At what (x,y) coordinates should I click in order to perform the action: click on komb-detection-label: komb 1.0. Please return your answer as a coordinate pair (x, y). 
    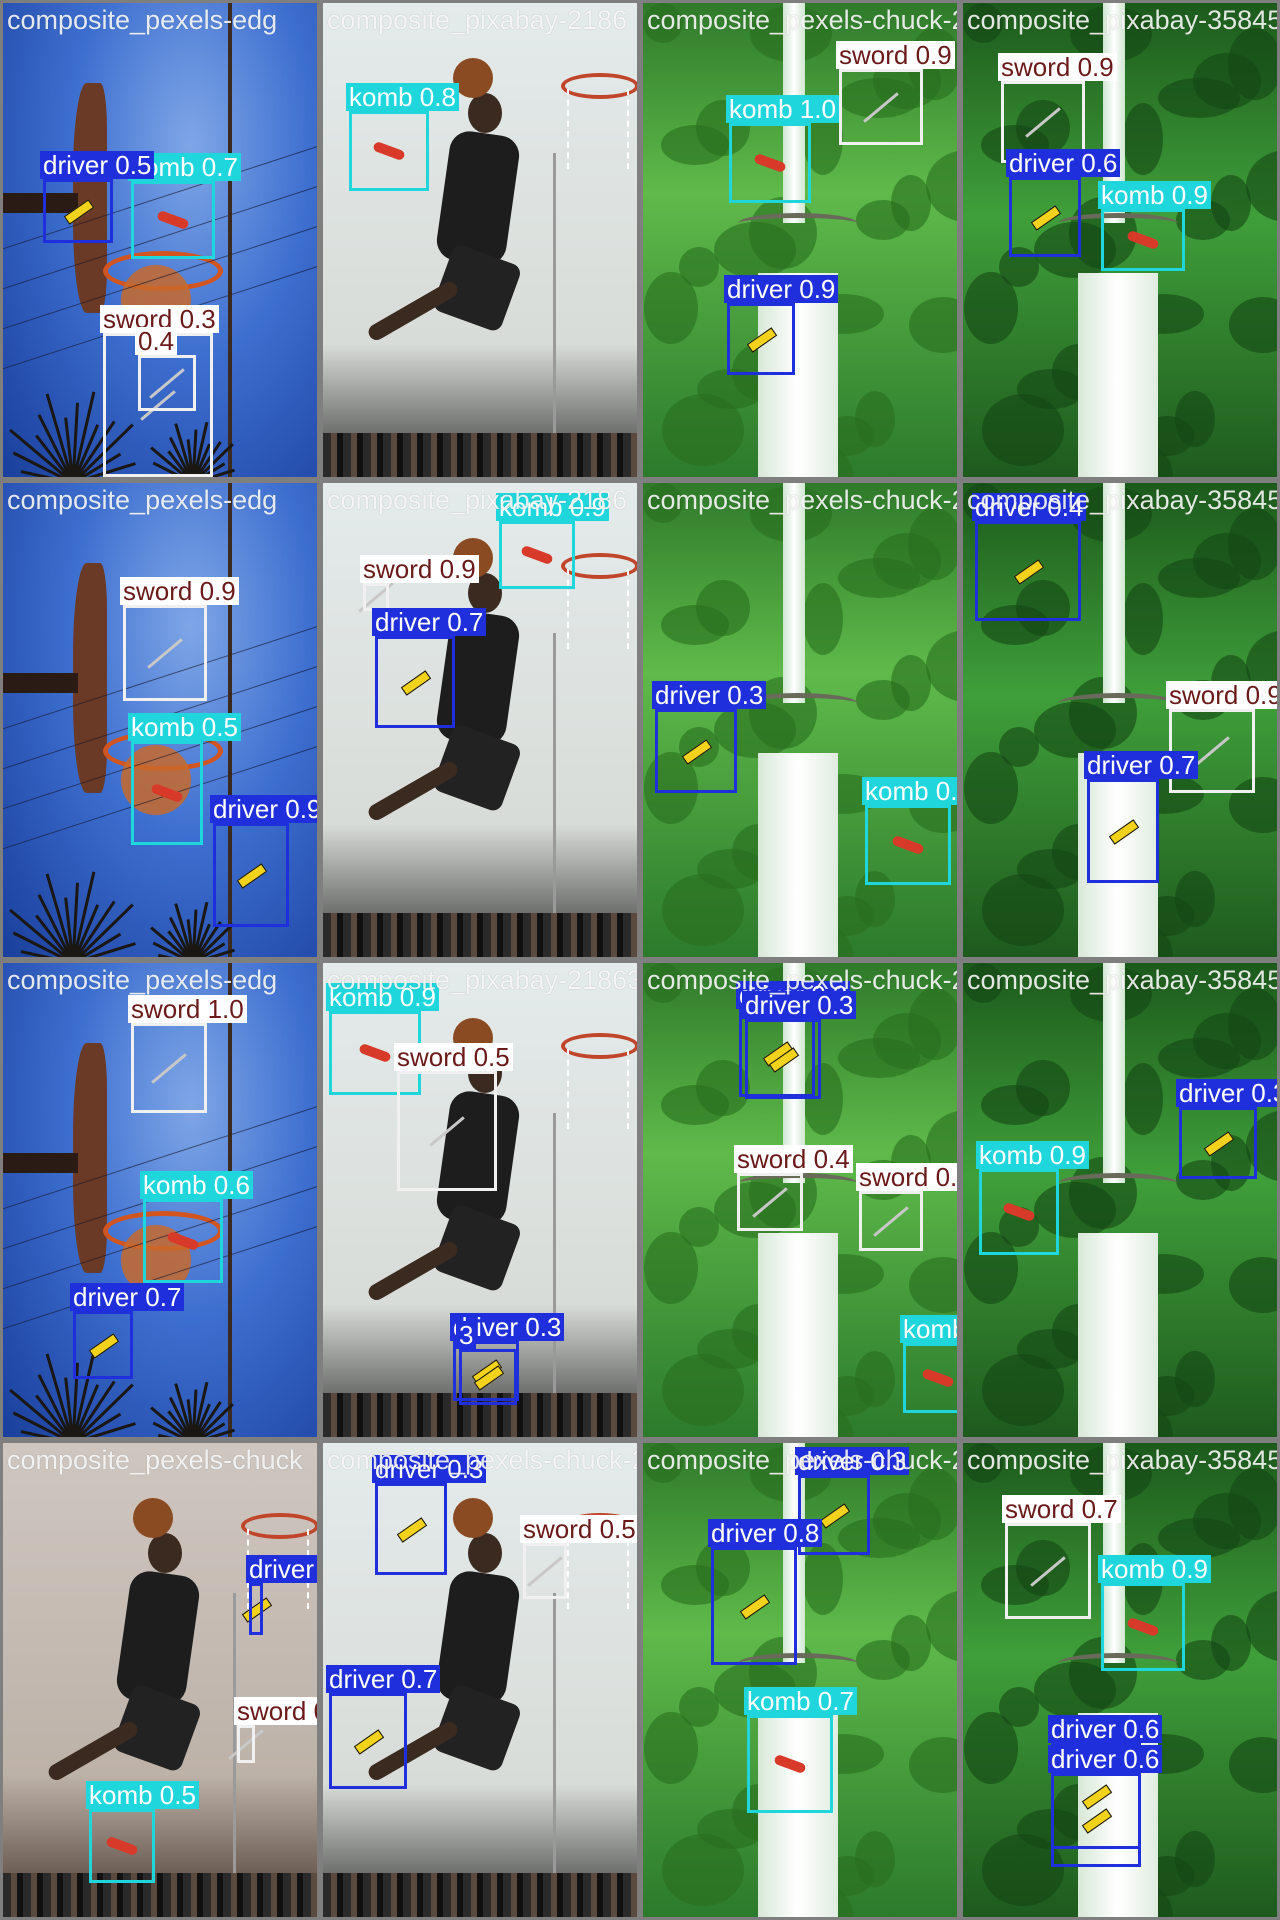
    Looking at the image, I should click on (782, 109).